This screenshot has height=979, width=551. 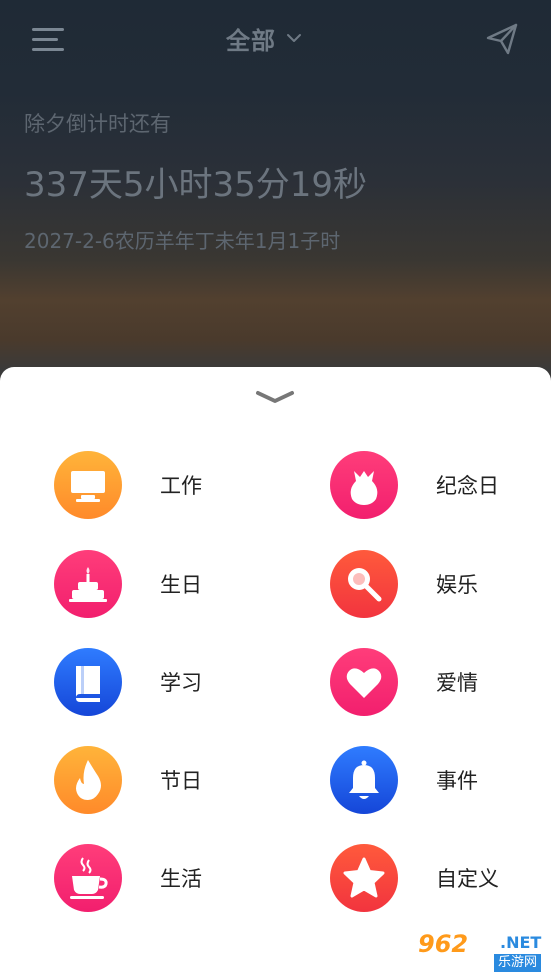 I want to click on countdown-label: 除夕倒计时还有, so click(x=97, y=124).